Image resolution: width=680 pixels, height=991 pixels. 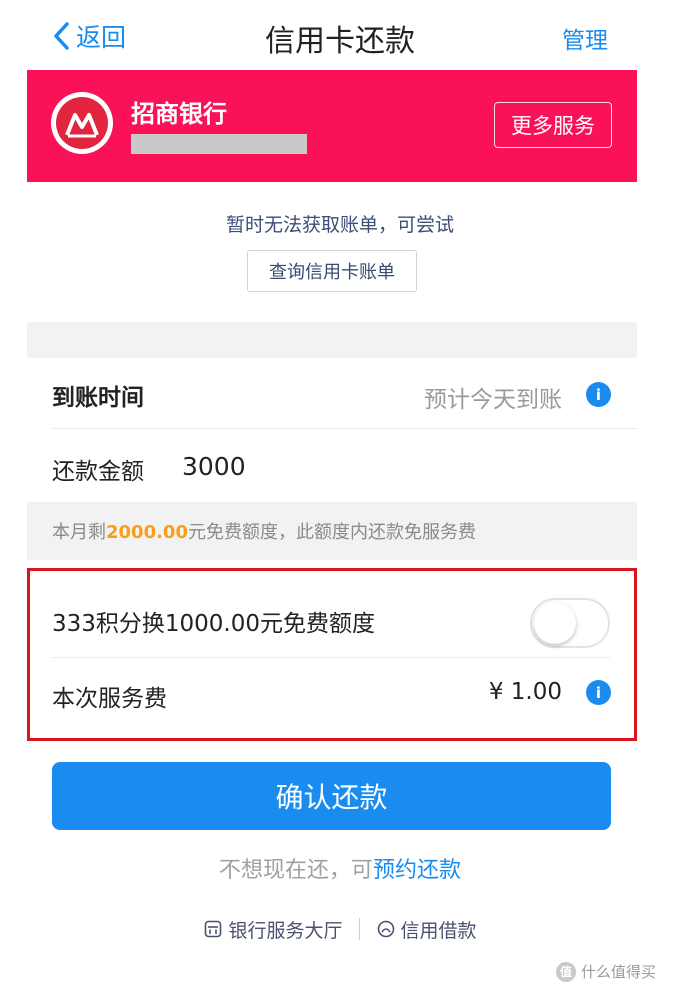 I want to click on bank-service-hall-label: 银行服务大厅, so click(x=285, y=930).